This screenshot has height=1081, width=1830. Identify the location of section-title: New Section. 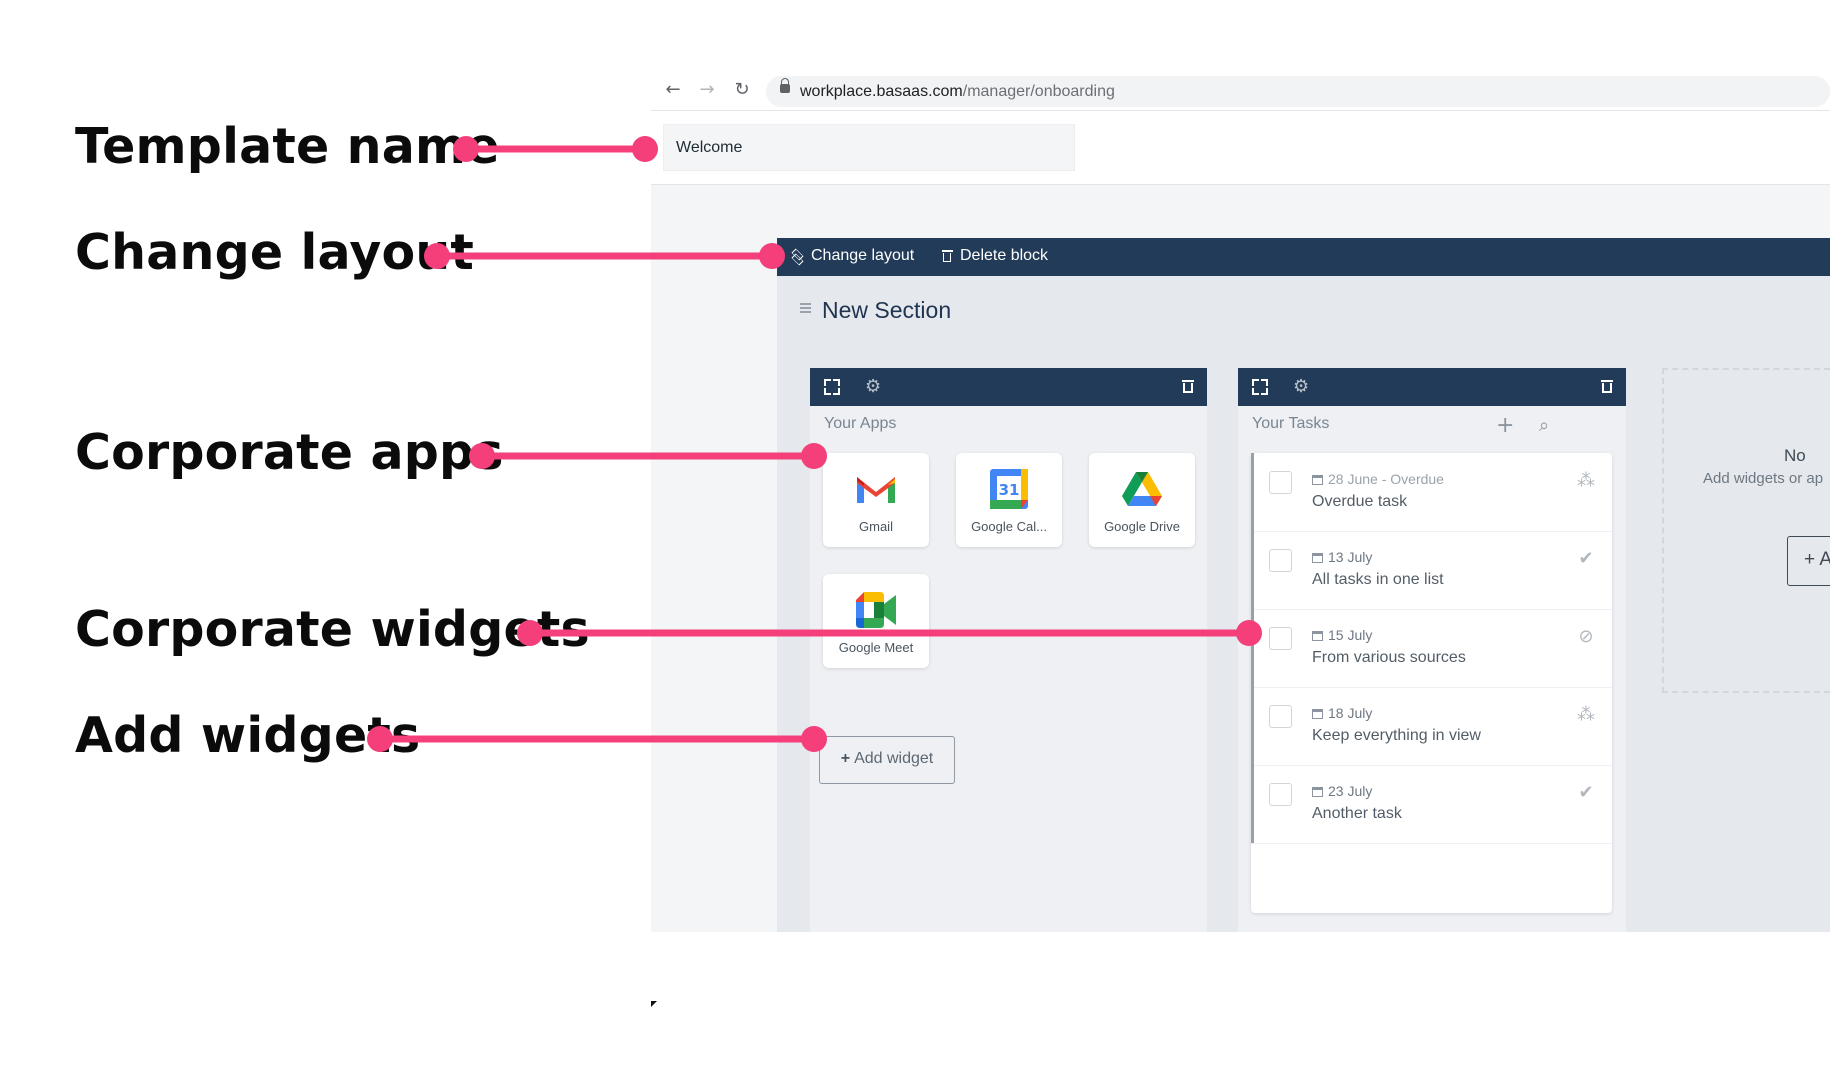
(886, 310).